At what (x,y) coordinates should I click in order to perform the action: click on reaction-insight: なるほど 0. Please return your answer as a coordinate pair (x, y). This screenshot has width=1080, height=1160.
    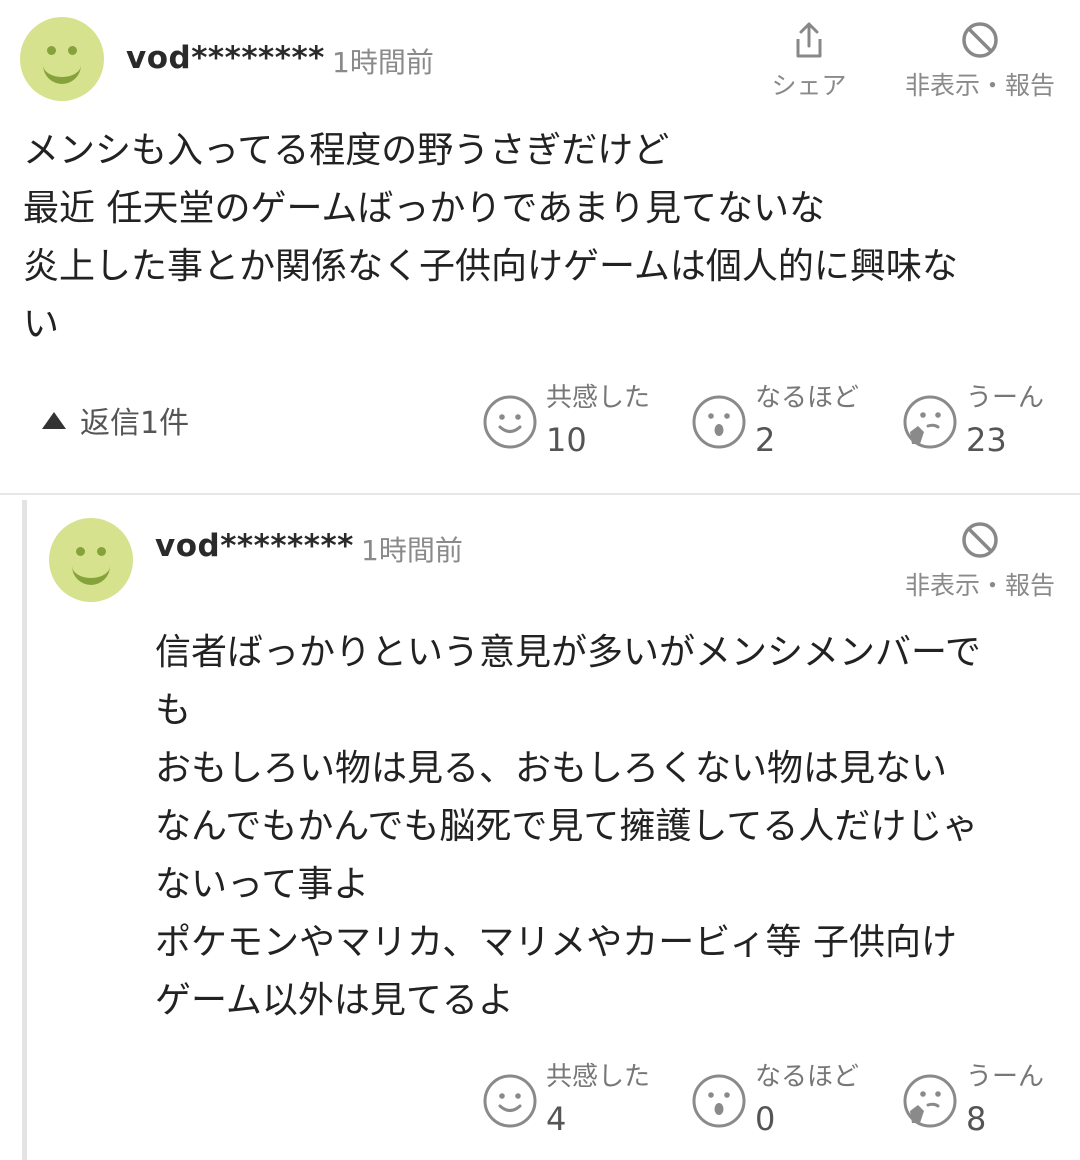
    Looking at the image, I should click on (775, 1101).